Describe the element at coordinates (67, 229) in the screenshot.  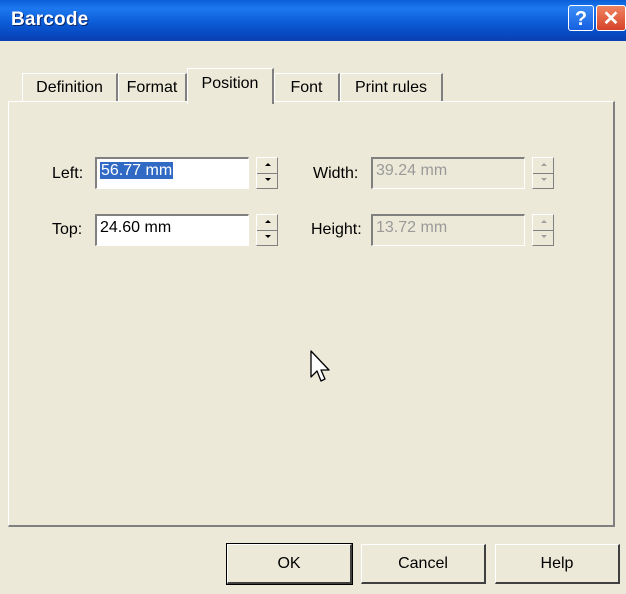
I see `top-label: Top:` at that location.